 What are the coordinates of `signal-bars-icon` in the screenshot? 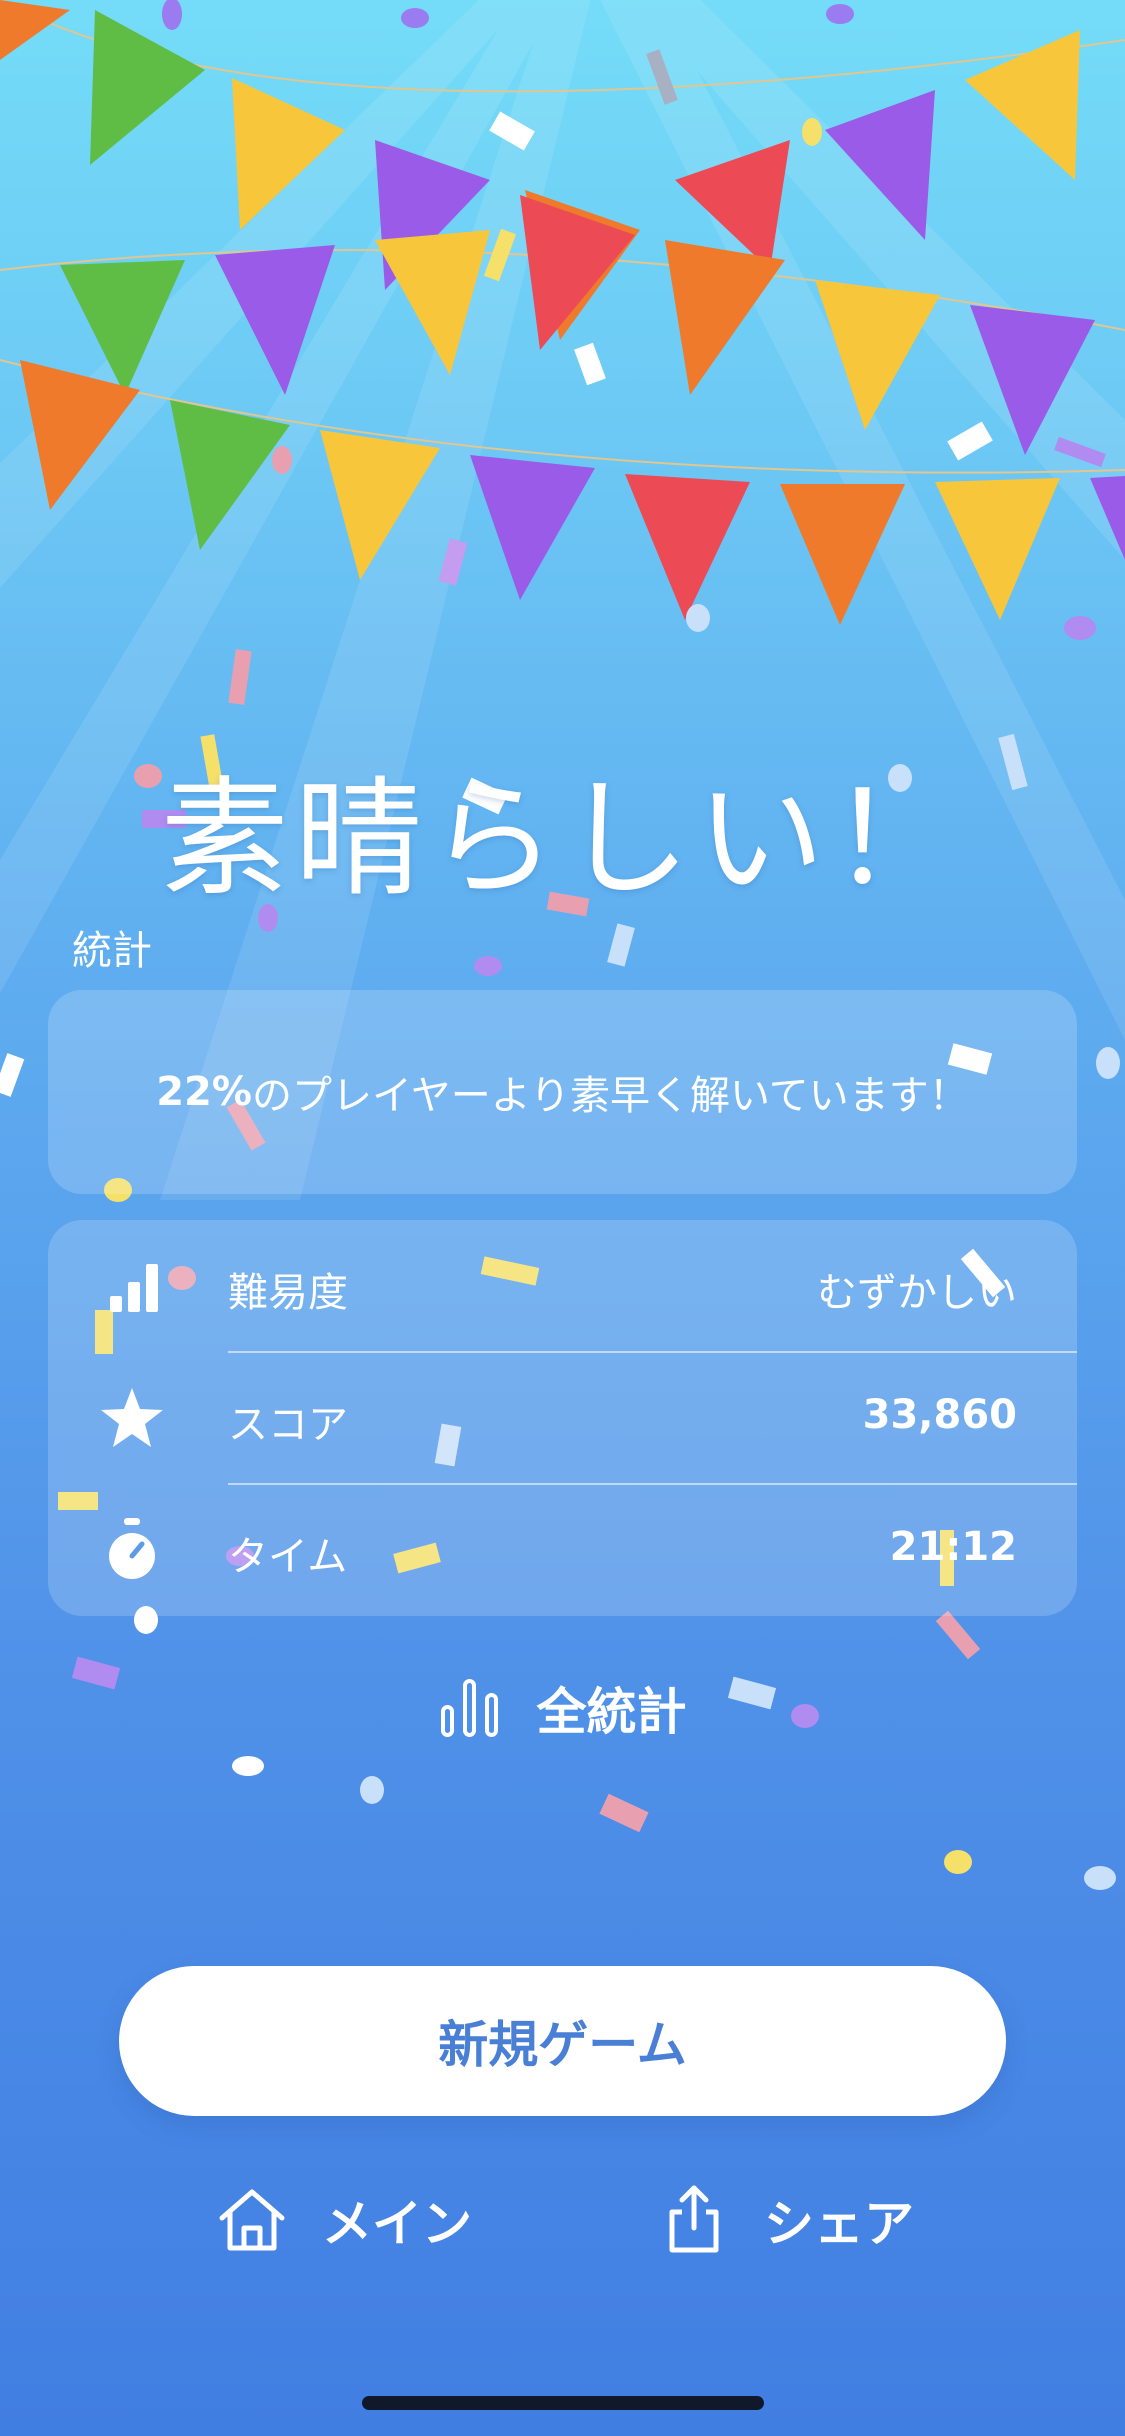 It's located at (134, 1288).